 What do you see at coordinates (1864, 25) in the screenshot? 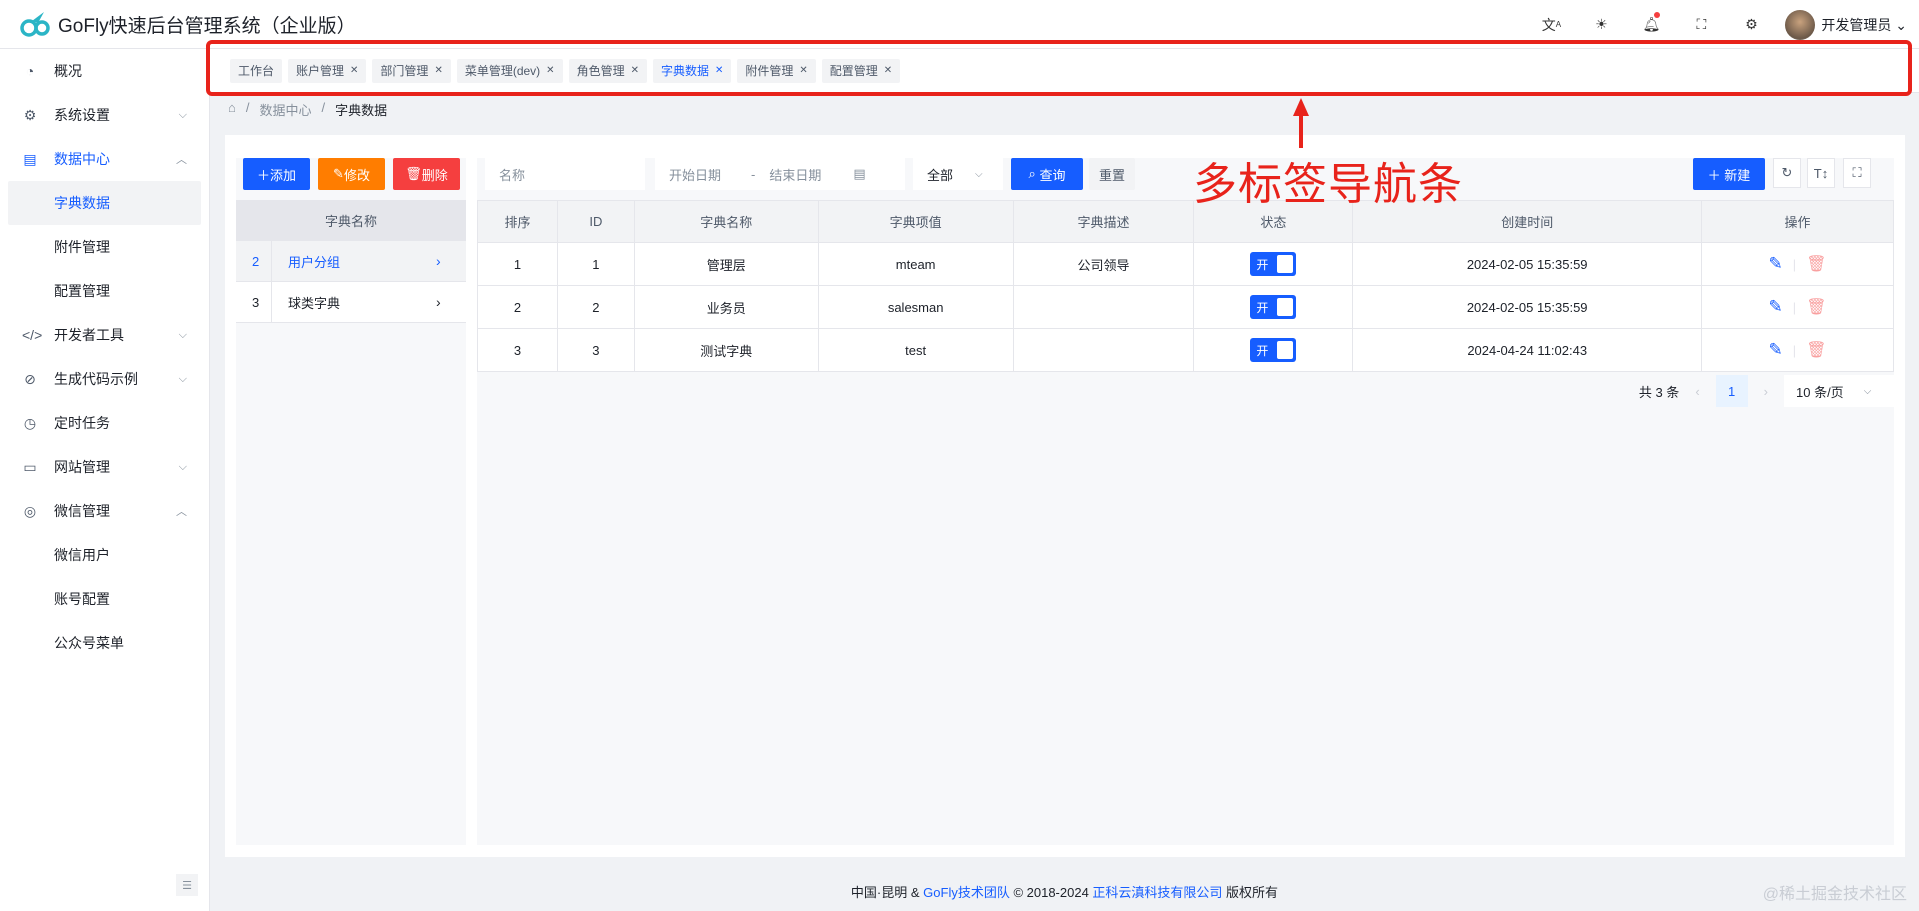
I see `user-menu: 开发管理员 ⌄` at bounding box center [1864, 25].